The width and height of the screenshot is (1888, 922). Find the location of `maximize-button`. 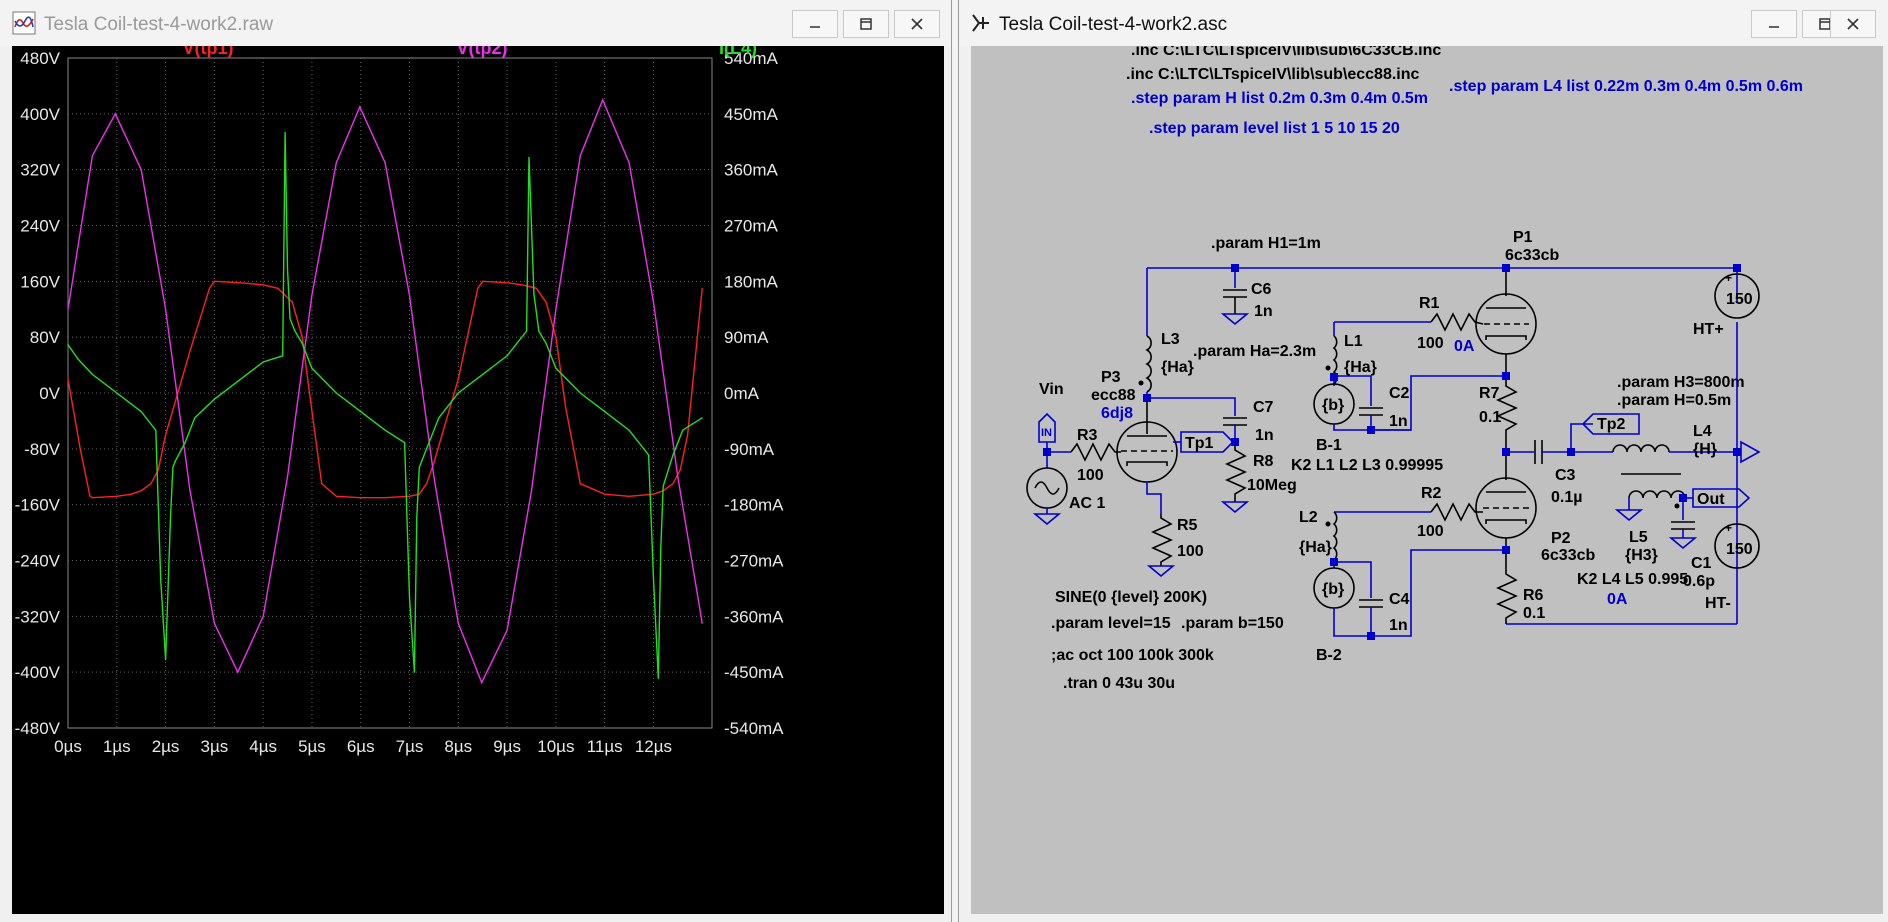

maximize-button is located at coordinates (866, 24).